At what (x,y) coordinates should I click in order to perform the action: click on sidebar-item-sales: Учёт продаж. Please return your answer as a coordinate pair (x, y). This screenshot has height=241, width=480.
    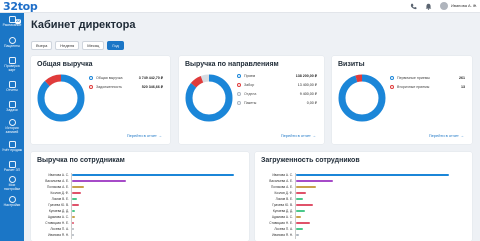
    Looking at the image, I should click on (12, 147).